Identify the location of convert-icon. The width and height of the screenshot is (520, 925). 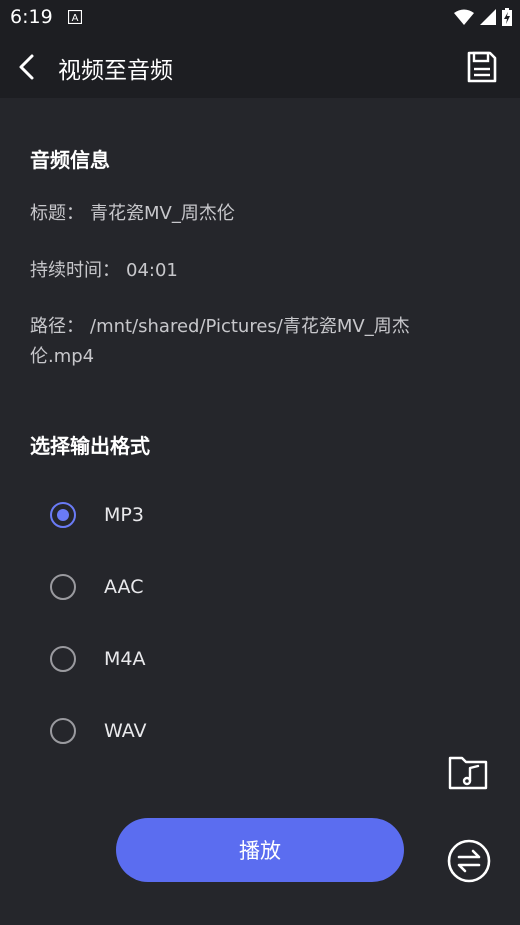
(469, 861).